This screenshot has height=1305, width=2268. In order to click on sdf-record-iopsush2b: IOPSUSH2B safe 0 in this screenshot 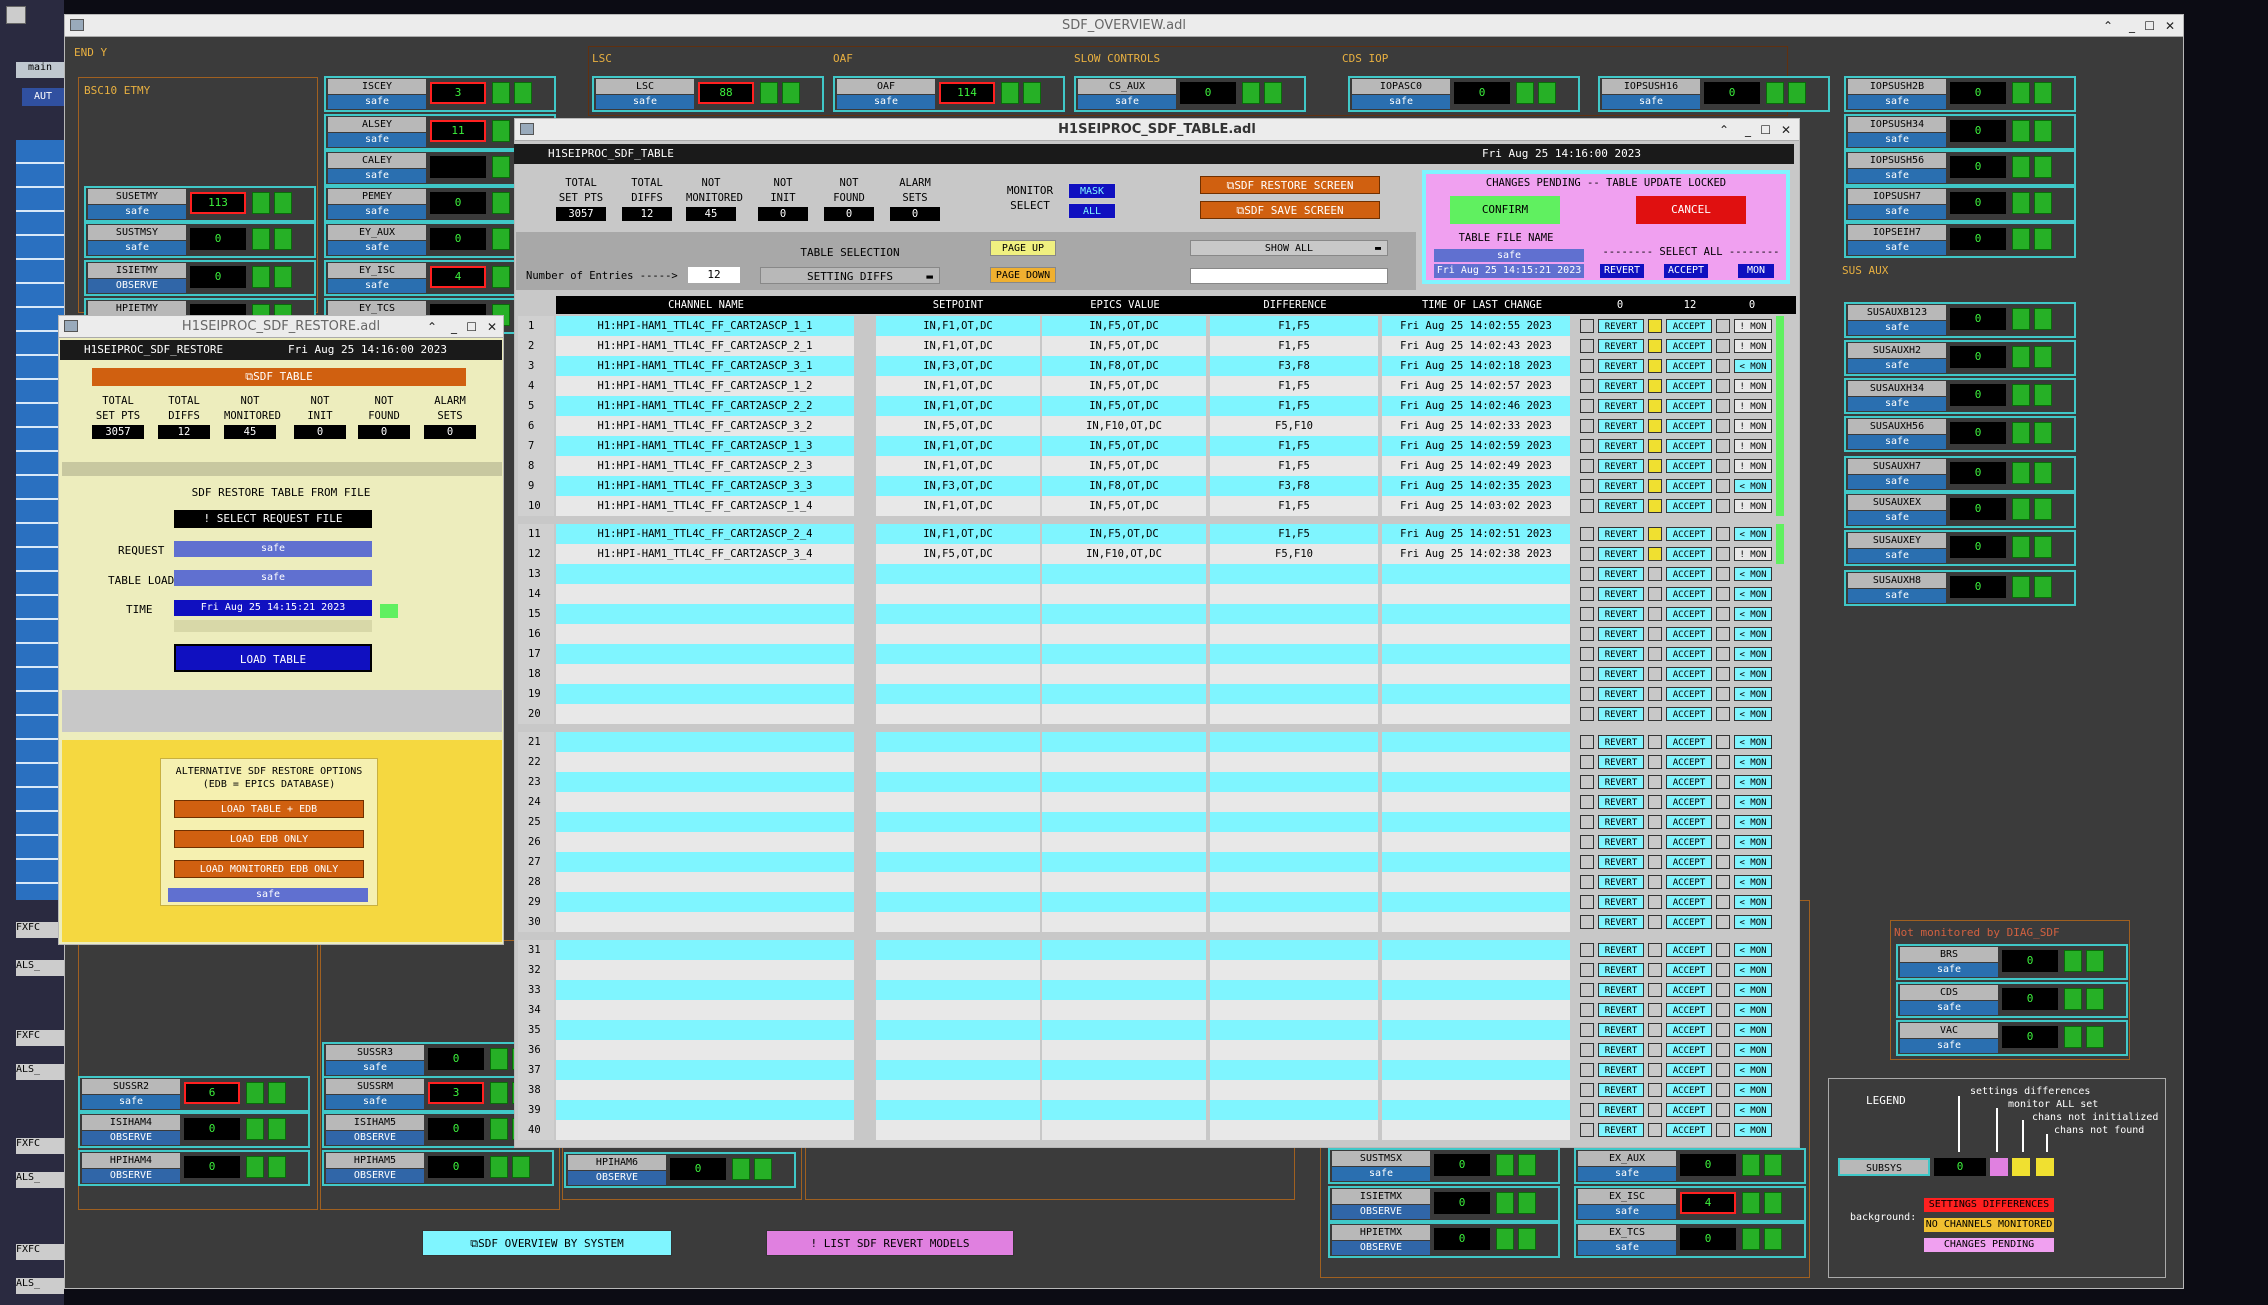, I will do `click(1960, 94)`.